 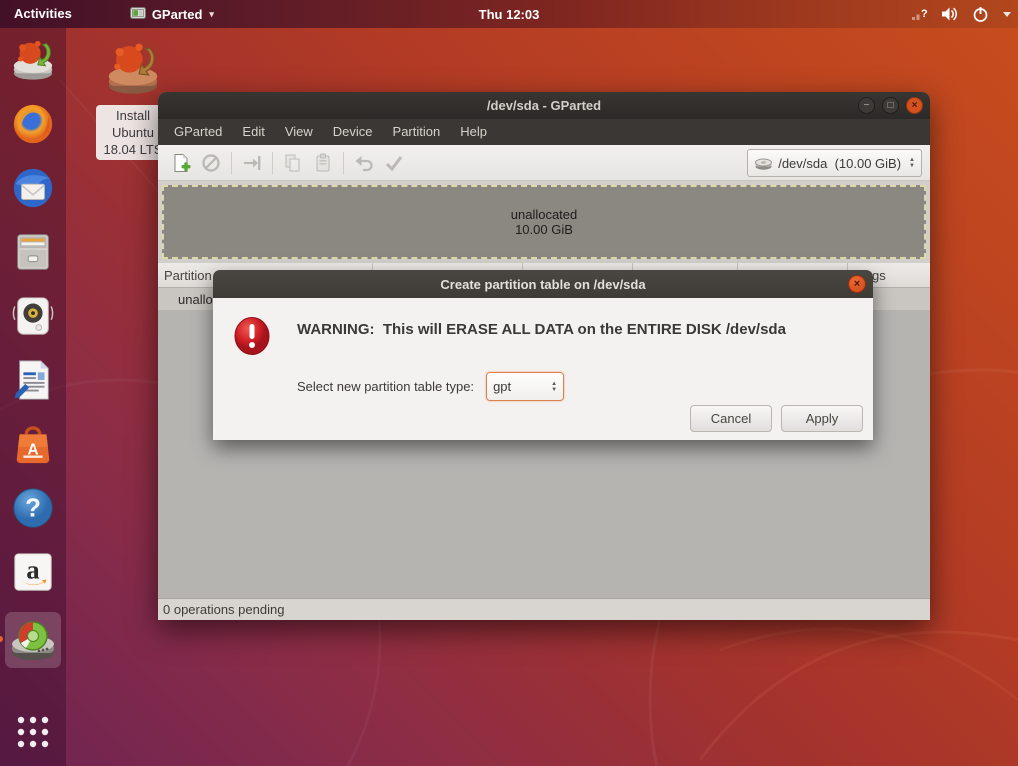 I want to click on install-ubuntu-desktop-icon, so click(x=133, y=68).